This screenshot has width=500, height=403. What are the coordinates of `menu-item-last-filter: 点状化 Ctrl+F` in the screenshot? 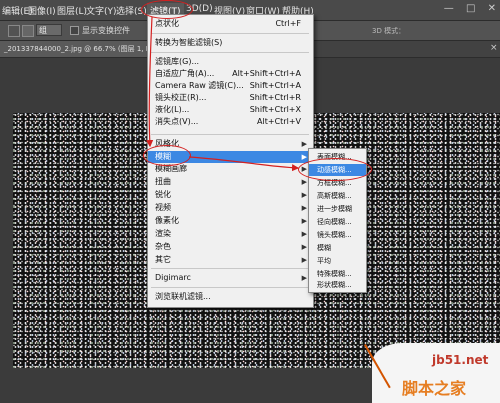 It's located at (230, 24).